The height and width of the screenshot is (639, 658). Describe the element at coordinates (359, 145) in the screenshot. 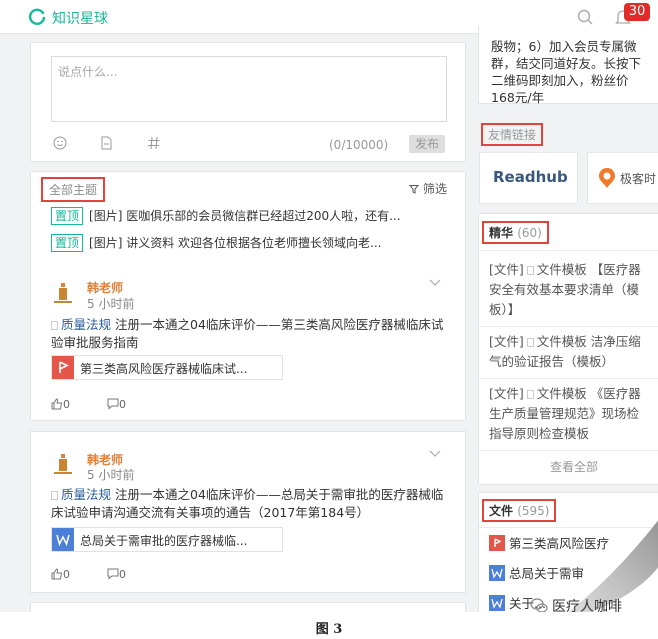

I see `char-count: (0/10000)` at that location.